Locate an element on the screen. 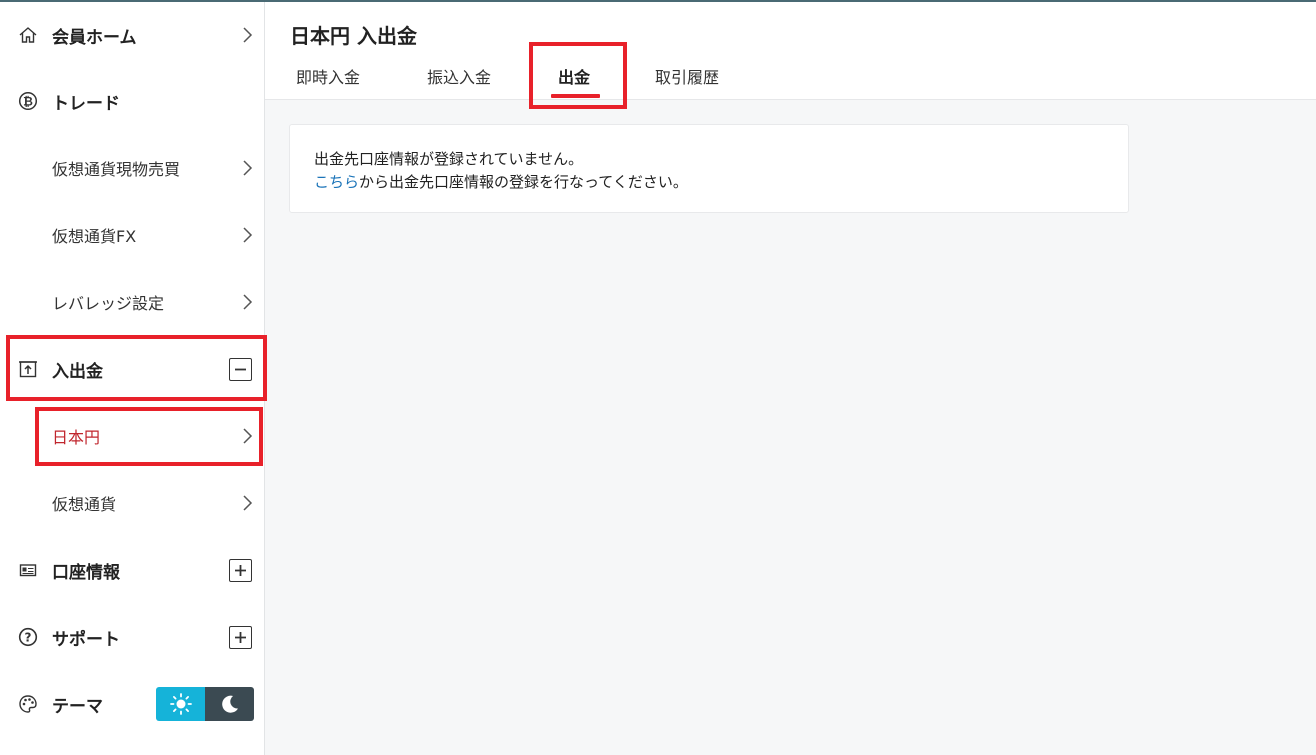 This screenshot has width=1316, height=755. sidebar-item-crypto: 仮想通貨 is located at coordinates (132, 503).